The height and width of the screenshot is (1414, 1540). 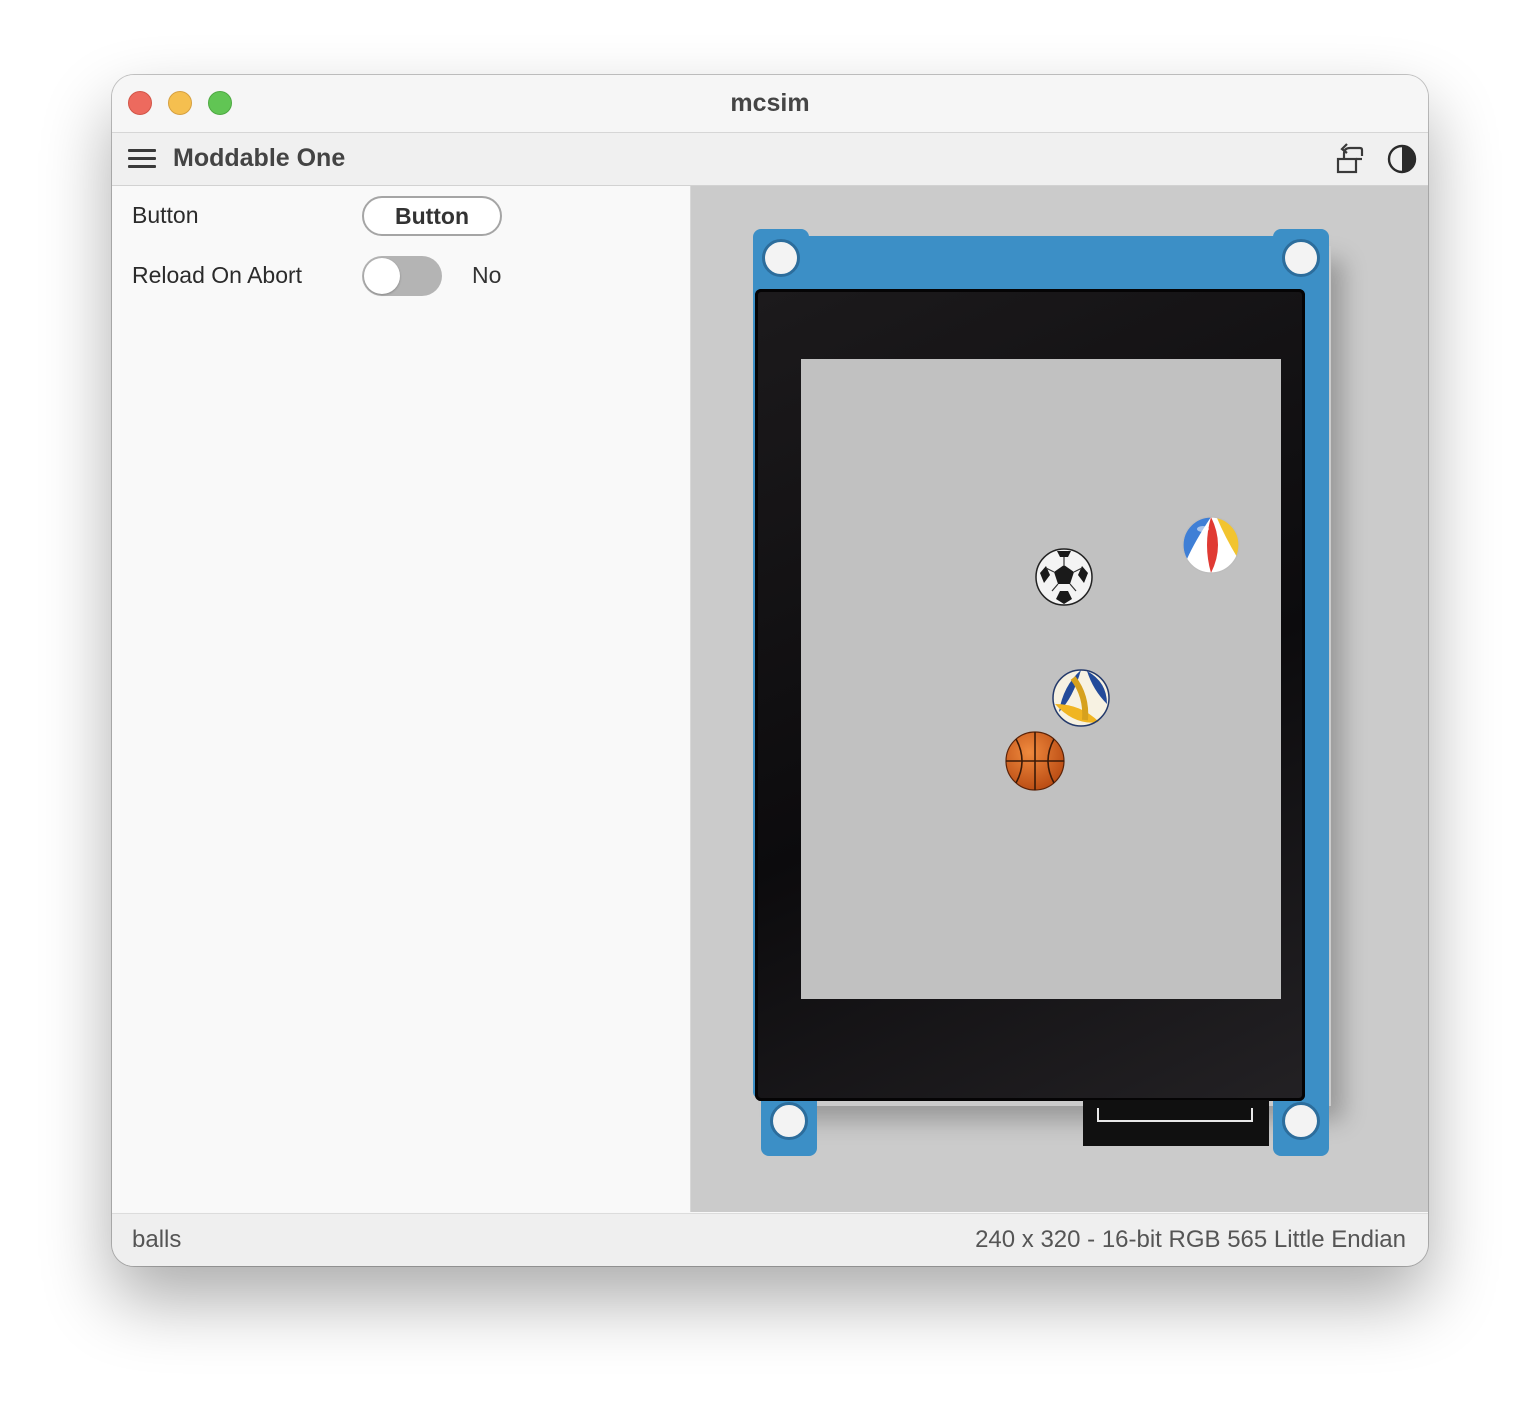 What do you see at coordinates (1211, 545) in the screenshot?
I see `beach-ball-sprite` at bounding box center [1211, 545].